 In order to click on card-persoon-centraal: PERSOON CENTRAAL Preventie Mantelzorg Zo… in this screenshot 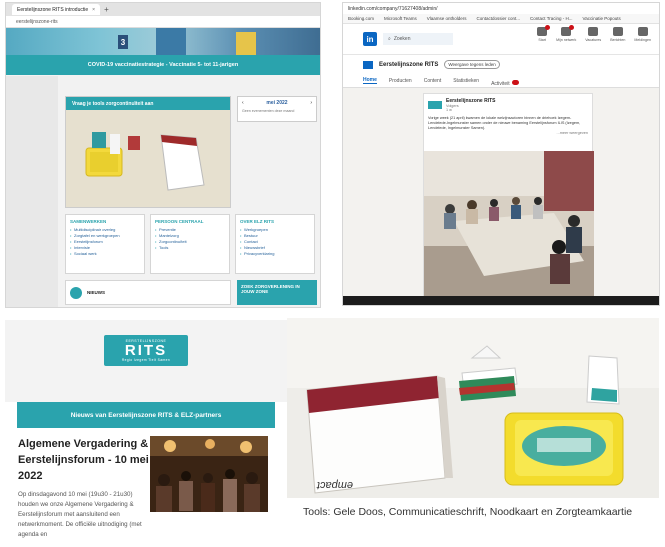, I will do `click(190, 244)`.